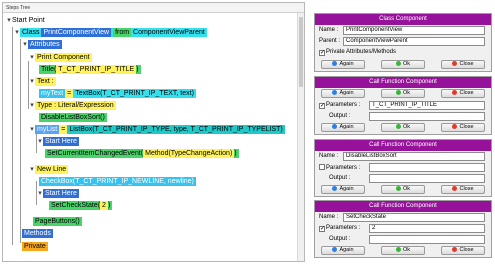  Describe the element at coordinates (42, 45) in the screenshot. I see `tree-node-attributes: ▾ Attributes` at that location.